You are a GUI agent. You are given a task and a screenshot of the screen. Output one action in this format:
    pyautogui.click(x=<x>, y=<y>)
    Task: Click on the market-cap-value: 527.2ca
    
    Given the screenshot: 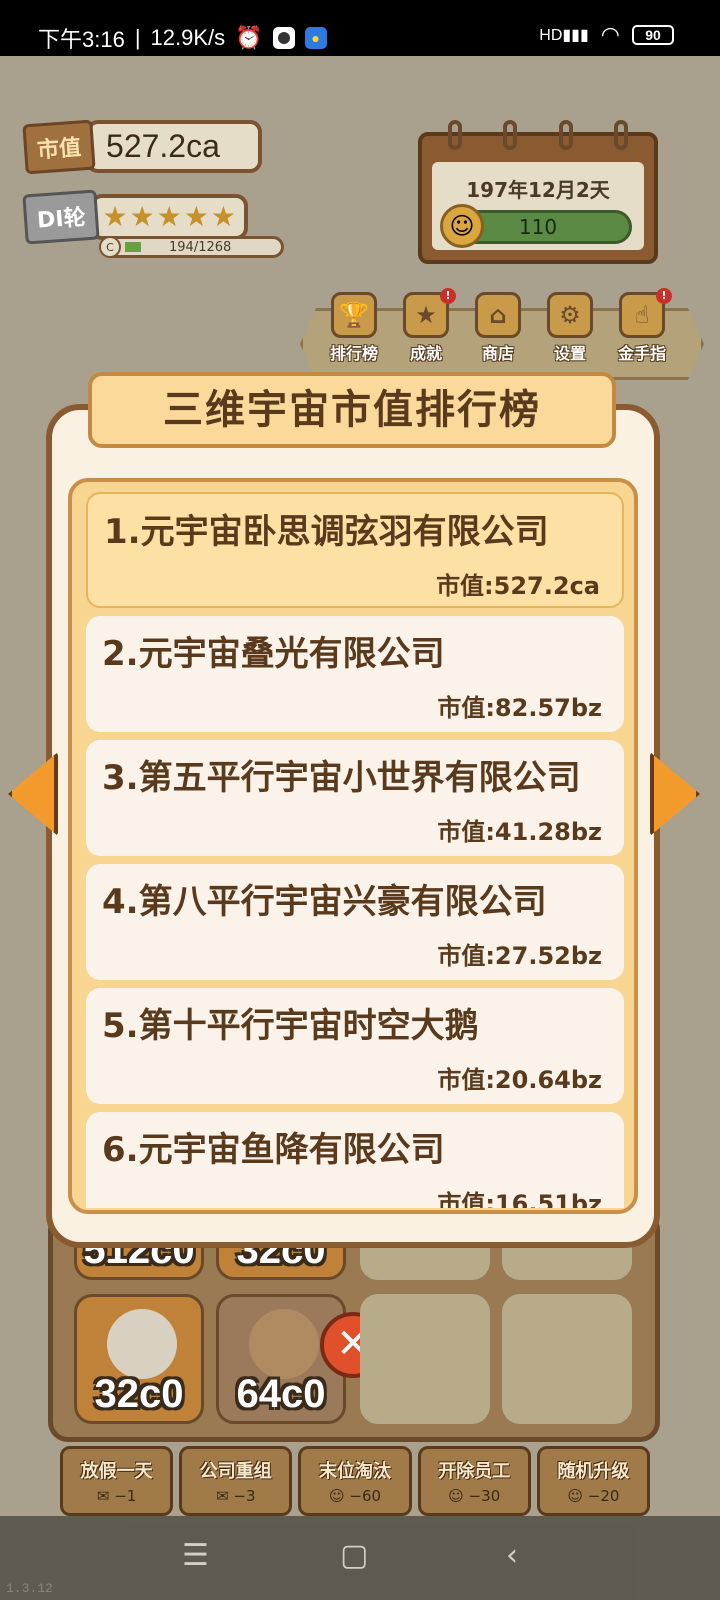 What is the action you would take?
    pyautogui.click(x=174, y=146)
    